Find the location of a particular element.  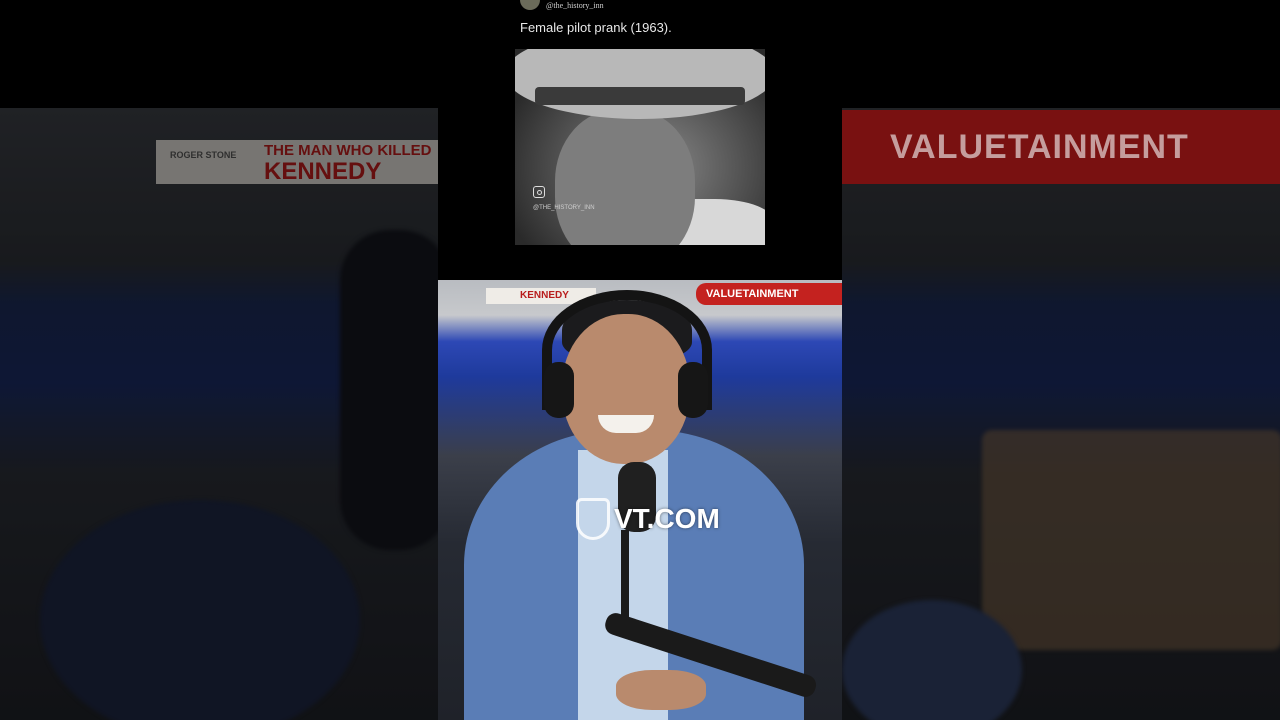

background-top-black-right is located at coordinates (1061, 54).